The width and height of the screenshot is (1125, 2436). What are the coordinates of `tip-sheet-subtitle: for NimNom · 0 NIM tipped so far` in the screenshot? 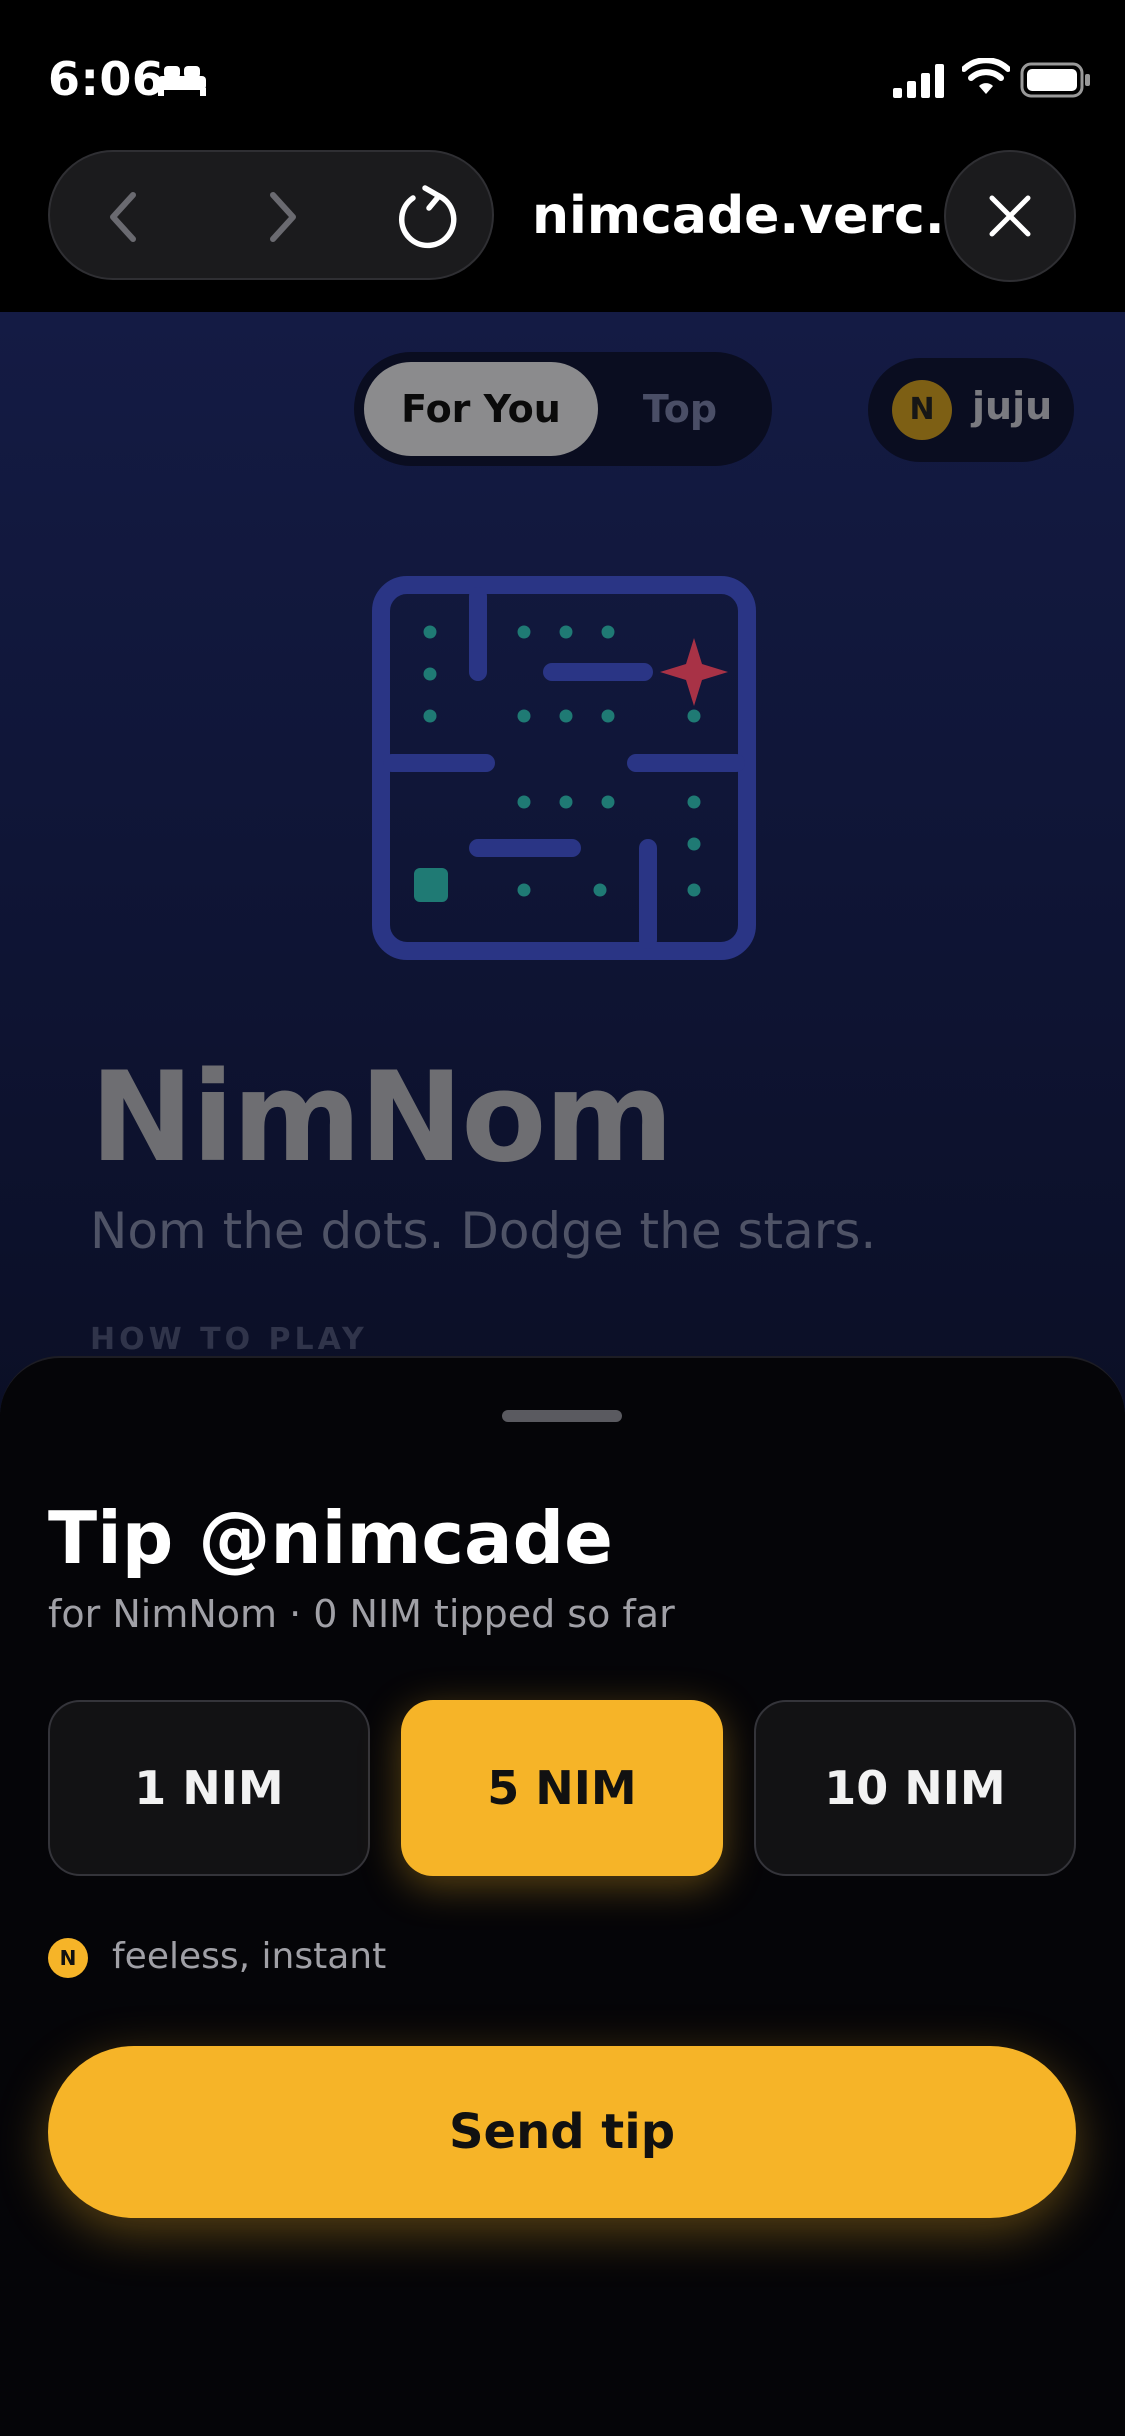 It's located at (361, 1614).